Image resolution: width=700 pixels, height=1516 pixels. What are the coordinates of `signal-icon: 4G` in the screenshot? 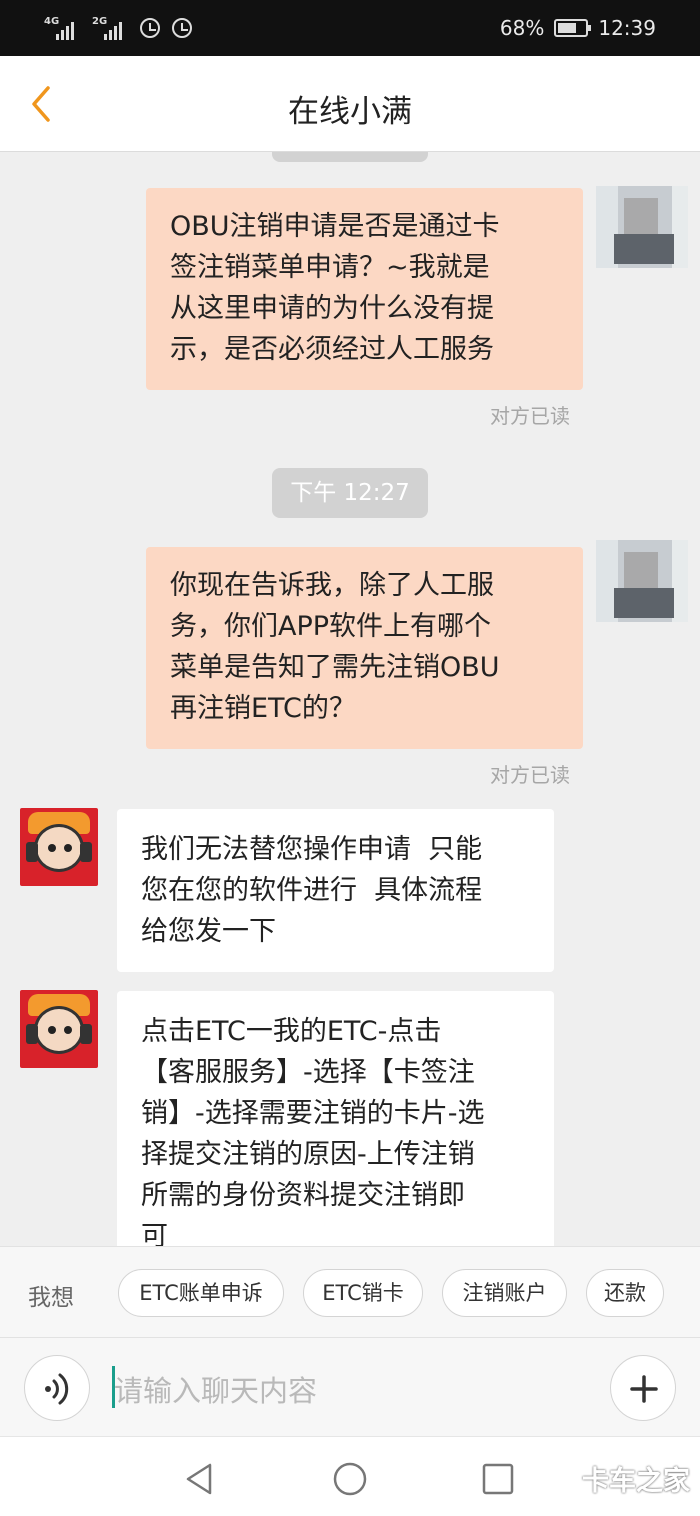 It's located at (62, 28).